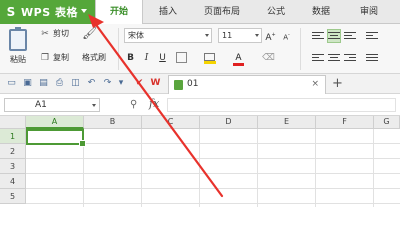 The image size is (400, 240). What do you see at coordinates (55, 122) in the screenshot?
I see `column-header-a: A` at bounding box center [55, 122].